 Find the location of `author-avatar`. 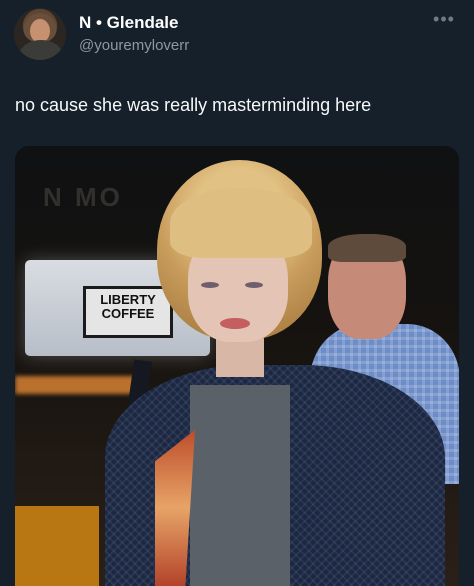

author-avatar is located at coordinates (40, 34).